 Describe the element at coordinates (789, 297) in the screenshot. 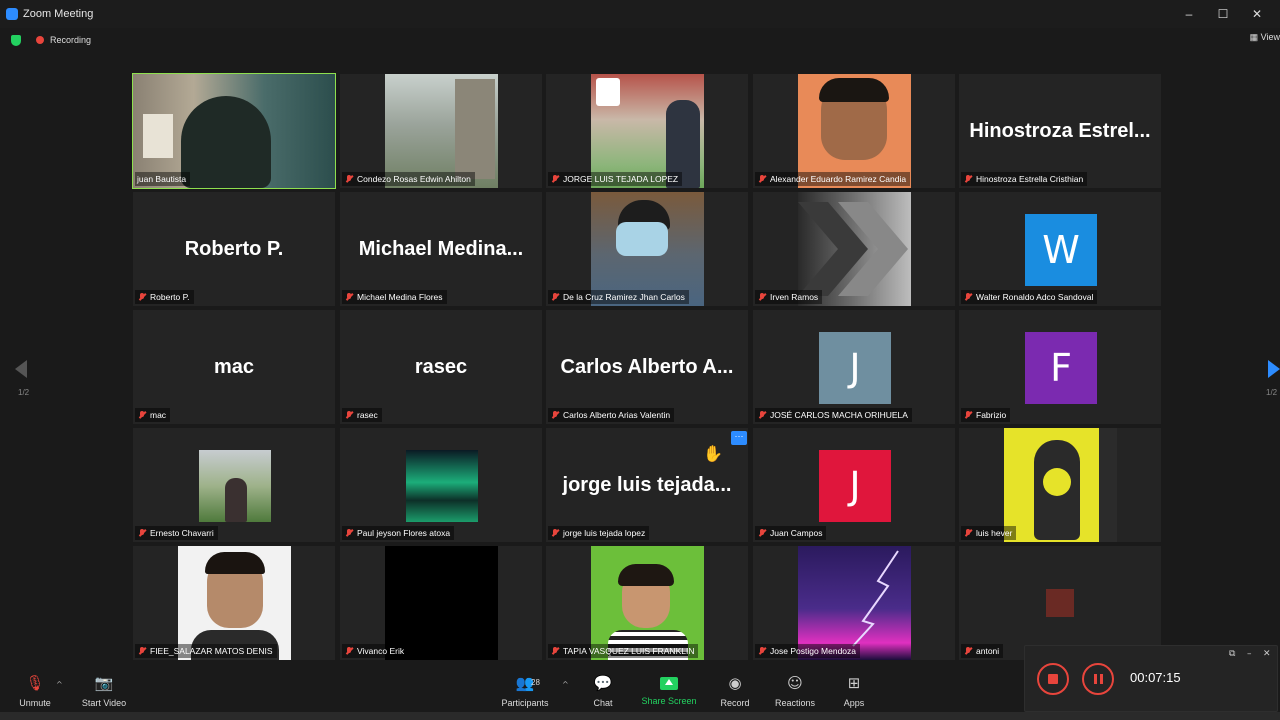

I see `participant-name-tag: Irven Ramos` at that location.